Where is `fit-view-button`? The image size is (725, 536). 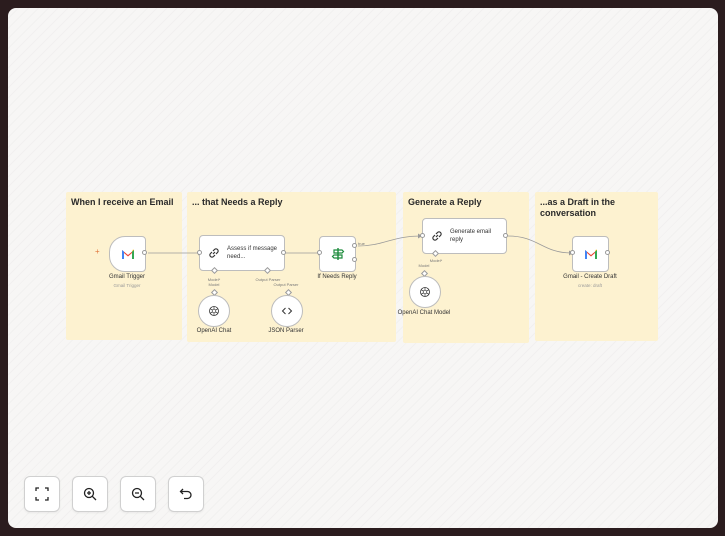 fit-view-button is located at coordinates (42, 494).